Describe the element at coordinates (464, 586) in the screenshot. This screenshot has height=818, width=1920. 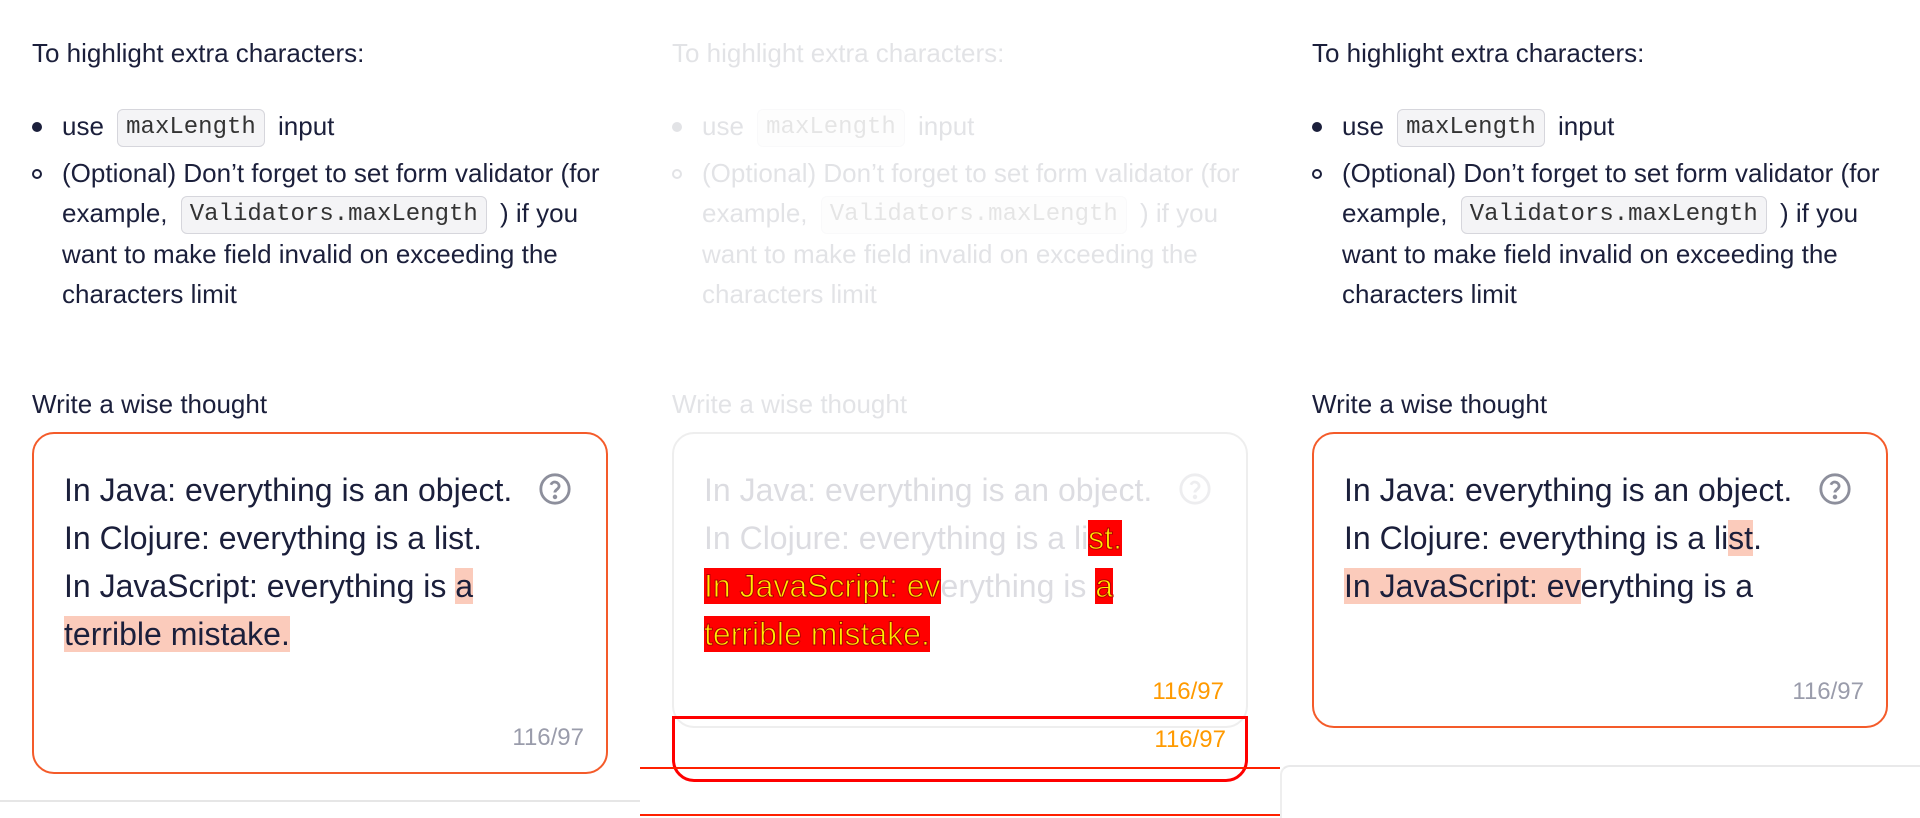
I see `overflow-highlight: a` at that location.